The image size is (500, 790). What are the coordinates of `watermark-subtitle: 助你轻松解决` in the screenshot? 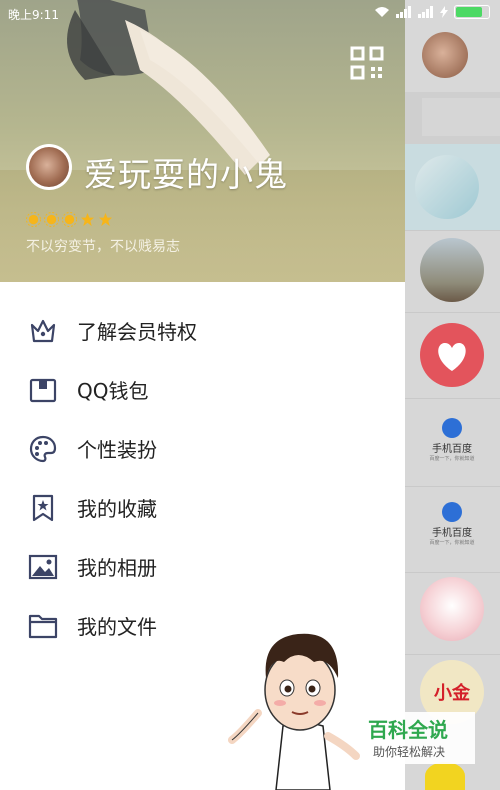 It's located at (409, 752).